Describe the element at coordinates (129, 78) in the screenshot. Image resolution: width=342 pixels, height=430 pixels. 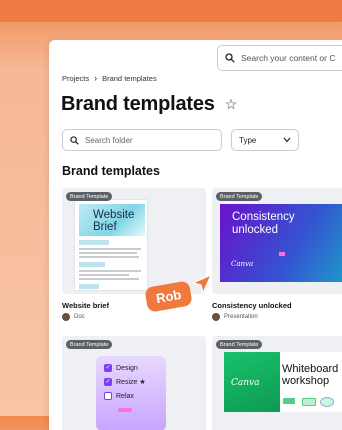
I see `breadcrumb-brand-templates: Brand templates` at that location.